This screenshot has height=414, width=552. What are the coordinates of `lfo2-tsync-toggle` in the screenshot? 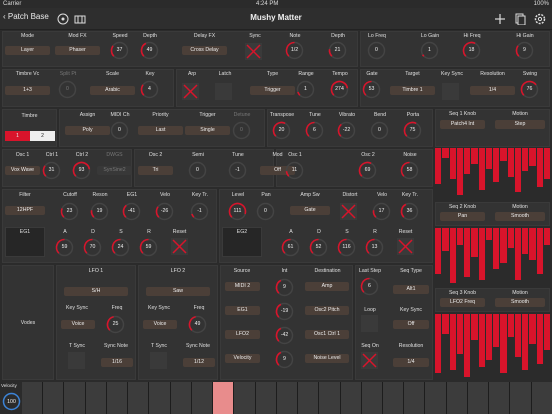 It's located at (158, 360).